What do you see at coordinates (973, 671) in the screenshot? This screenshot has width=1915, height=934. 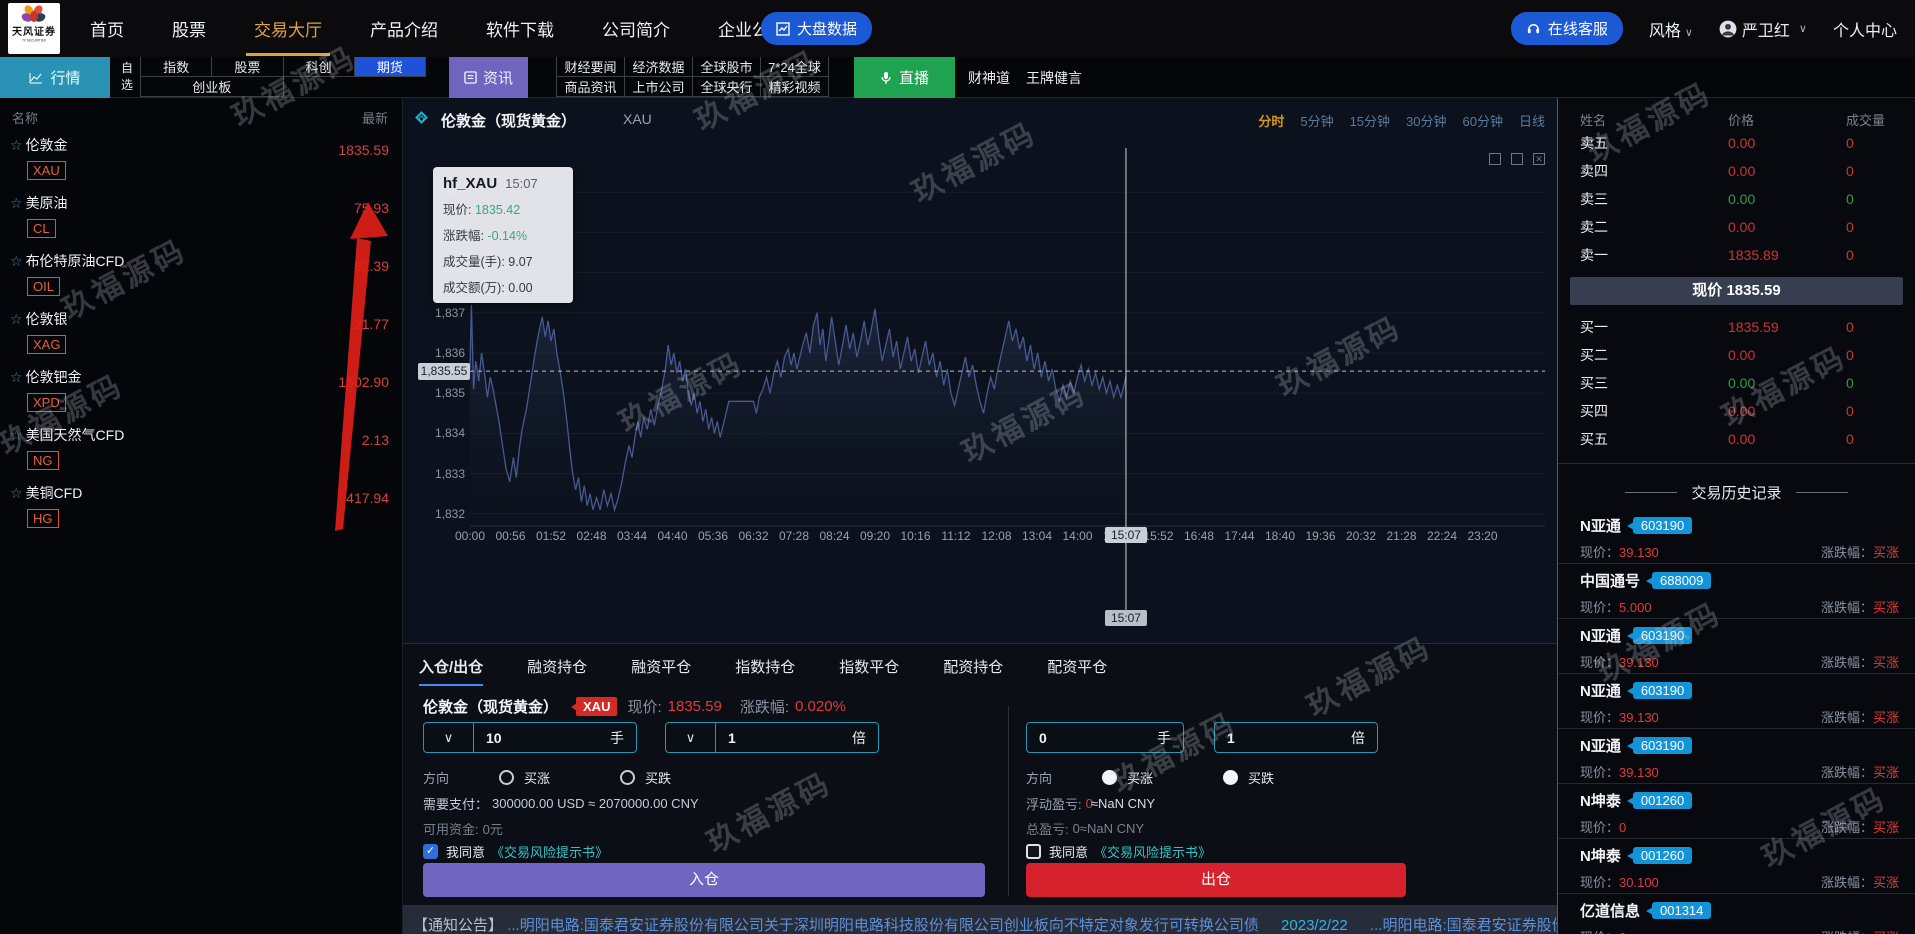 I see `trade-tab-配资持仓: 配资持仓` at bounding box center [973, 671].